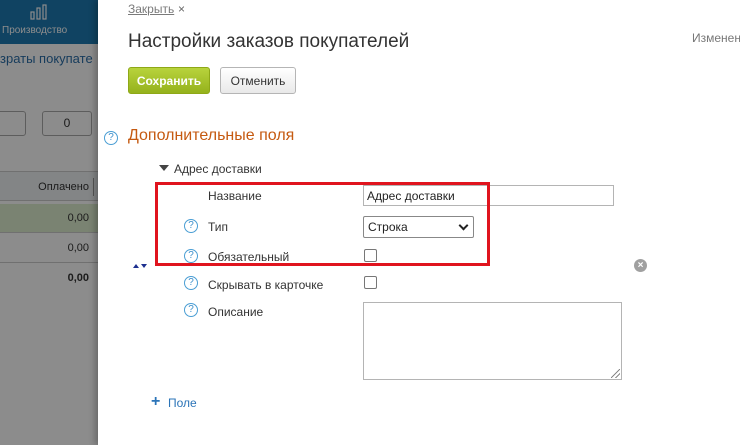 Image resolution: width=740 pixels, height=445 pixels. Describe the element at coordinates (211, 135) in the screenshot. I see `section-title: Дополнительные поля` at that location.